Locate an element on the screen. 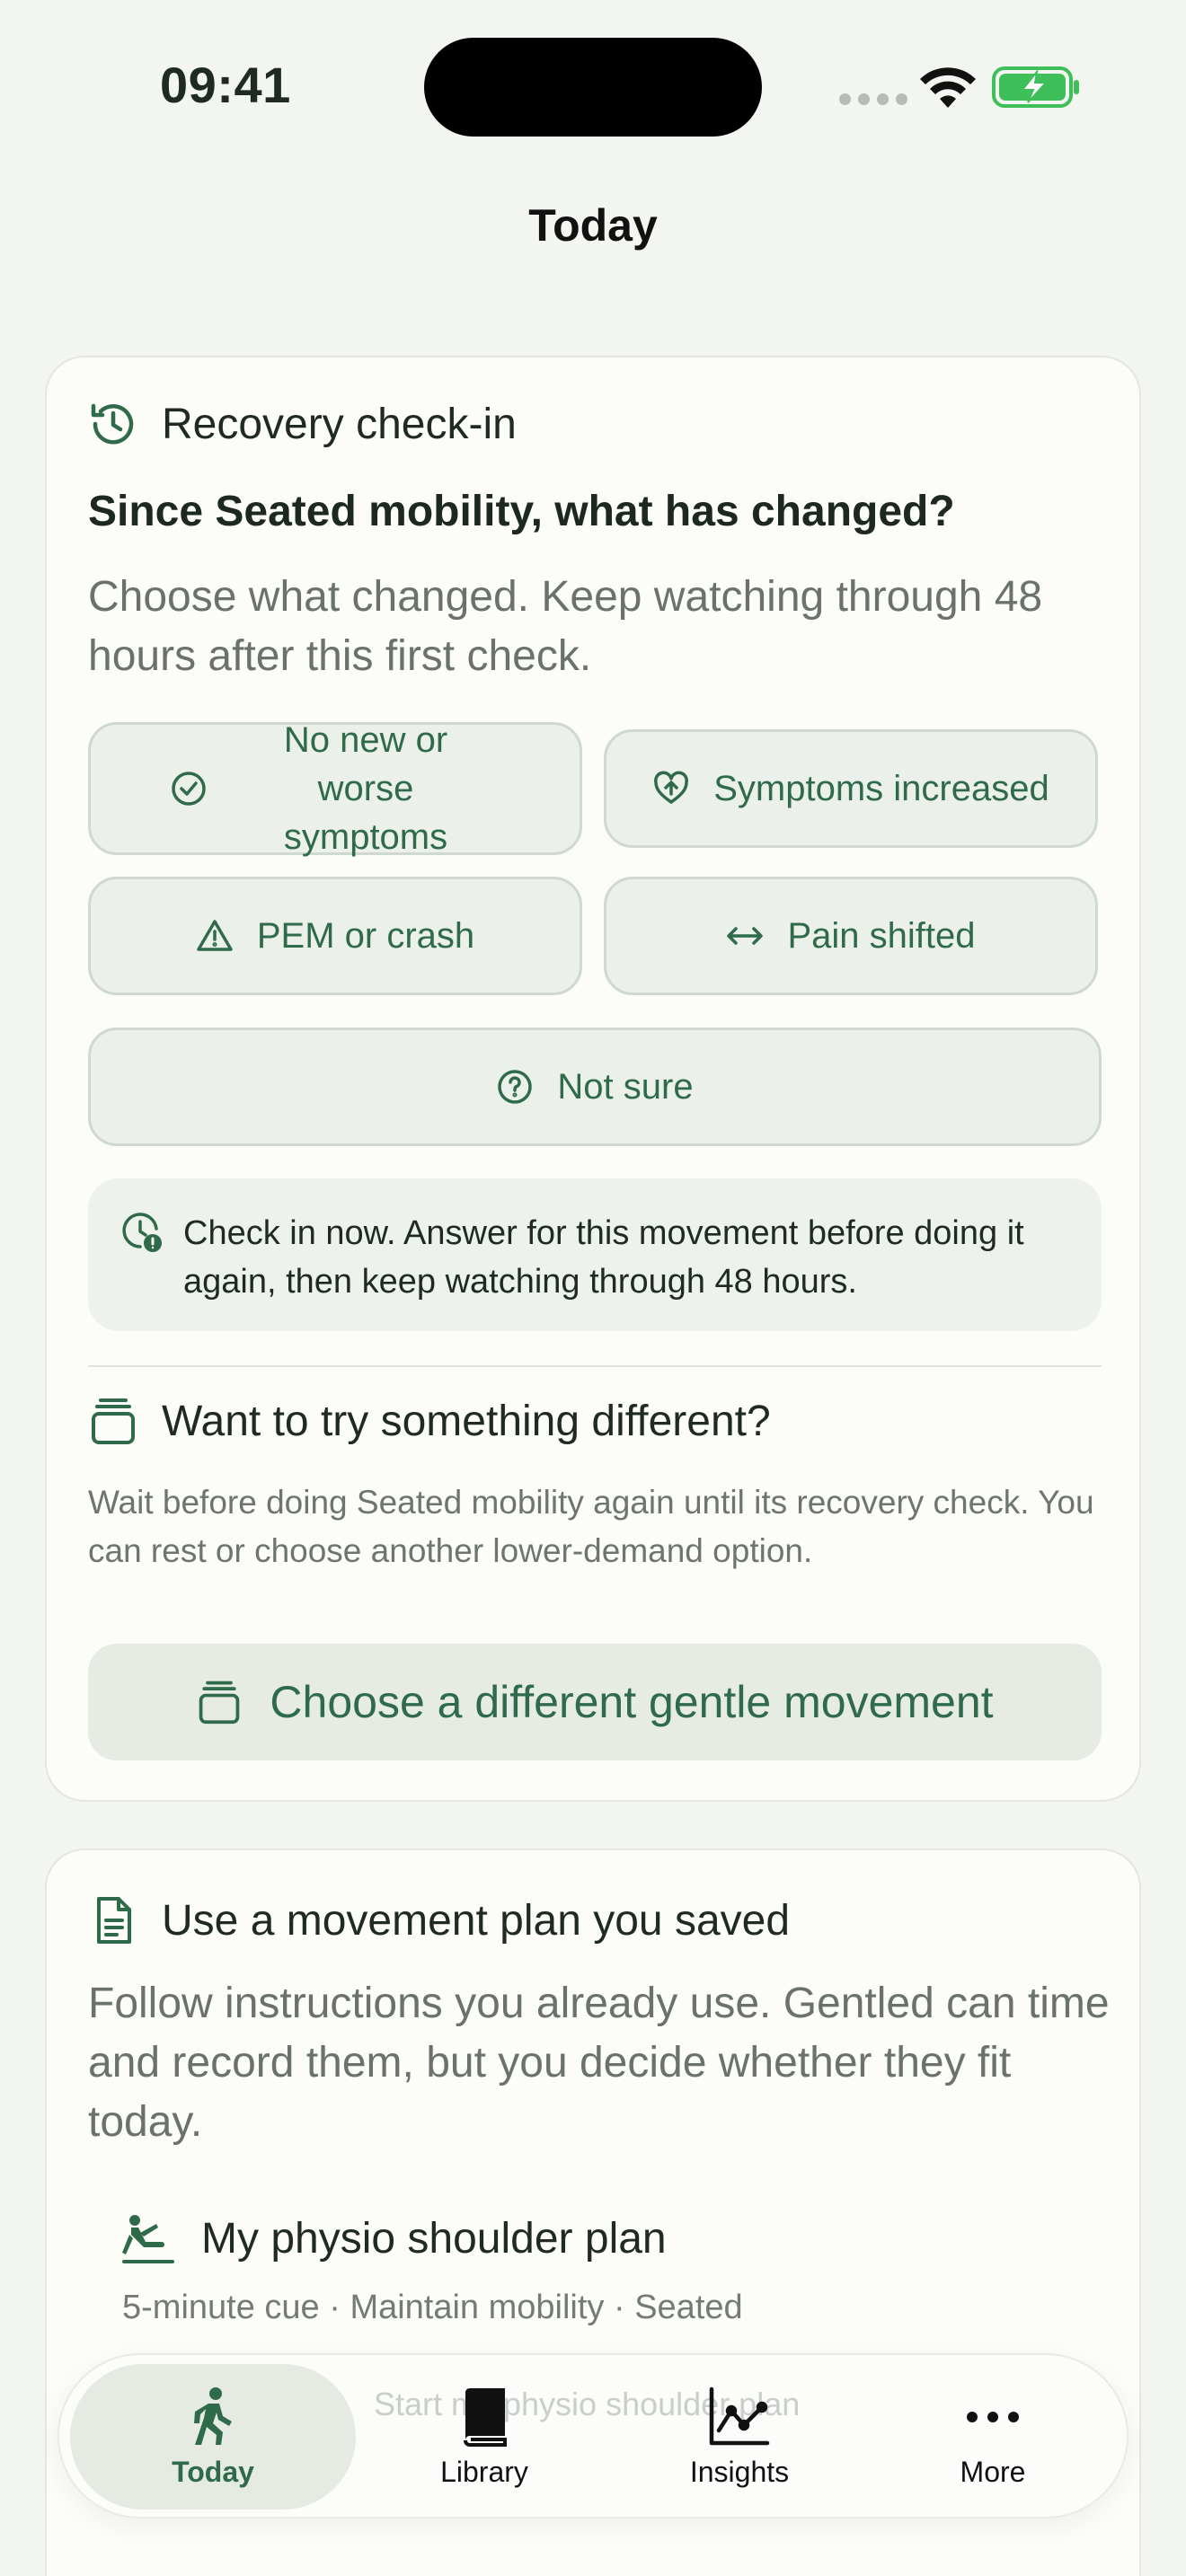 The width and height of the screenshot is (1186, 2576). ellipsis-icon is located at coordinates (993, 2416).